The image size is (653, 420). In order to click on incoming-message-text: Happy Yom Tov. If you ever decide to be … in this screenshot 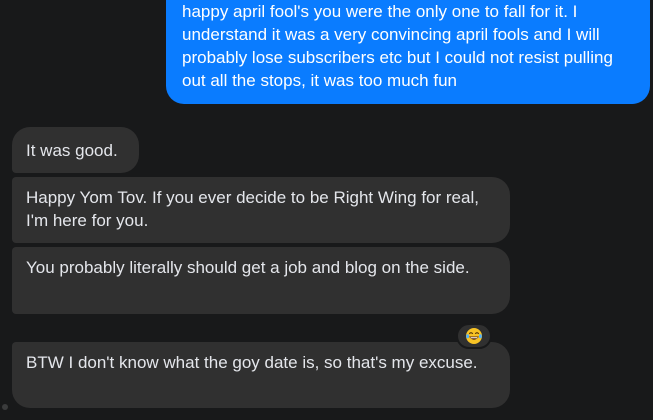, I will do `click(252, 209)`.